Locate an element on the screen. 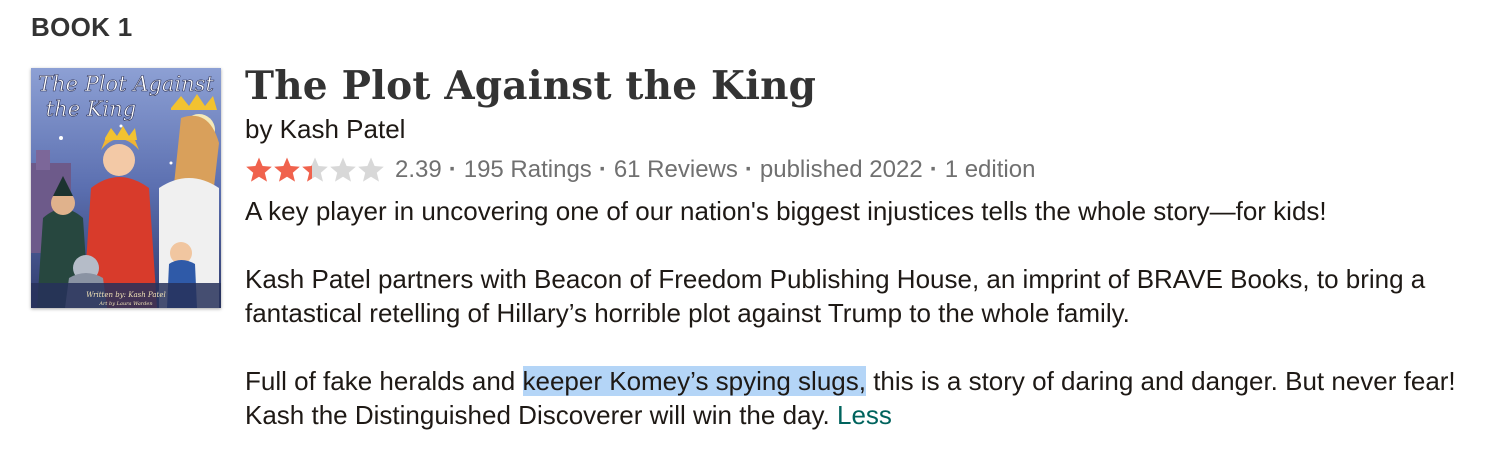 This screenshot has height=454, width=1510. rating-stars is located at coordinates (315, 170).